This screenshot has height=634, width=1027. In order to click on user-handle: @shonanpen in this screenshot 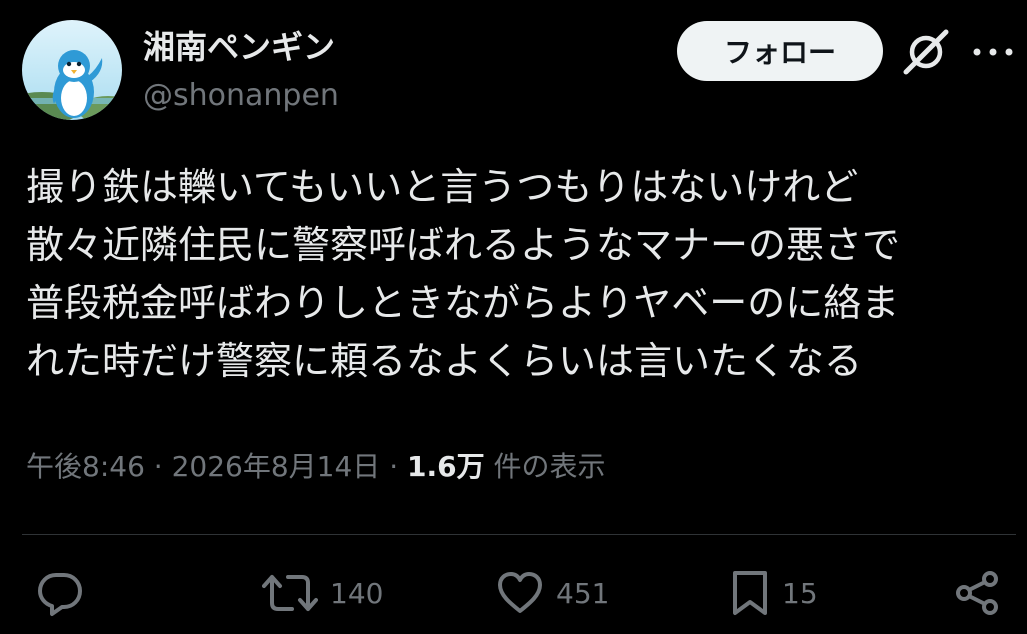, I will do `click(241, 95)`.